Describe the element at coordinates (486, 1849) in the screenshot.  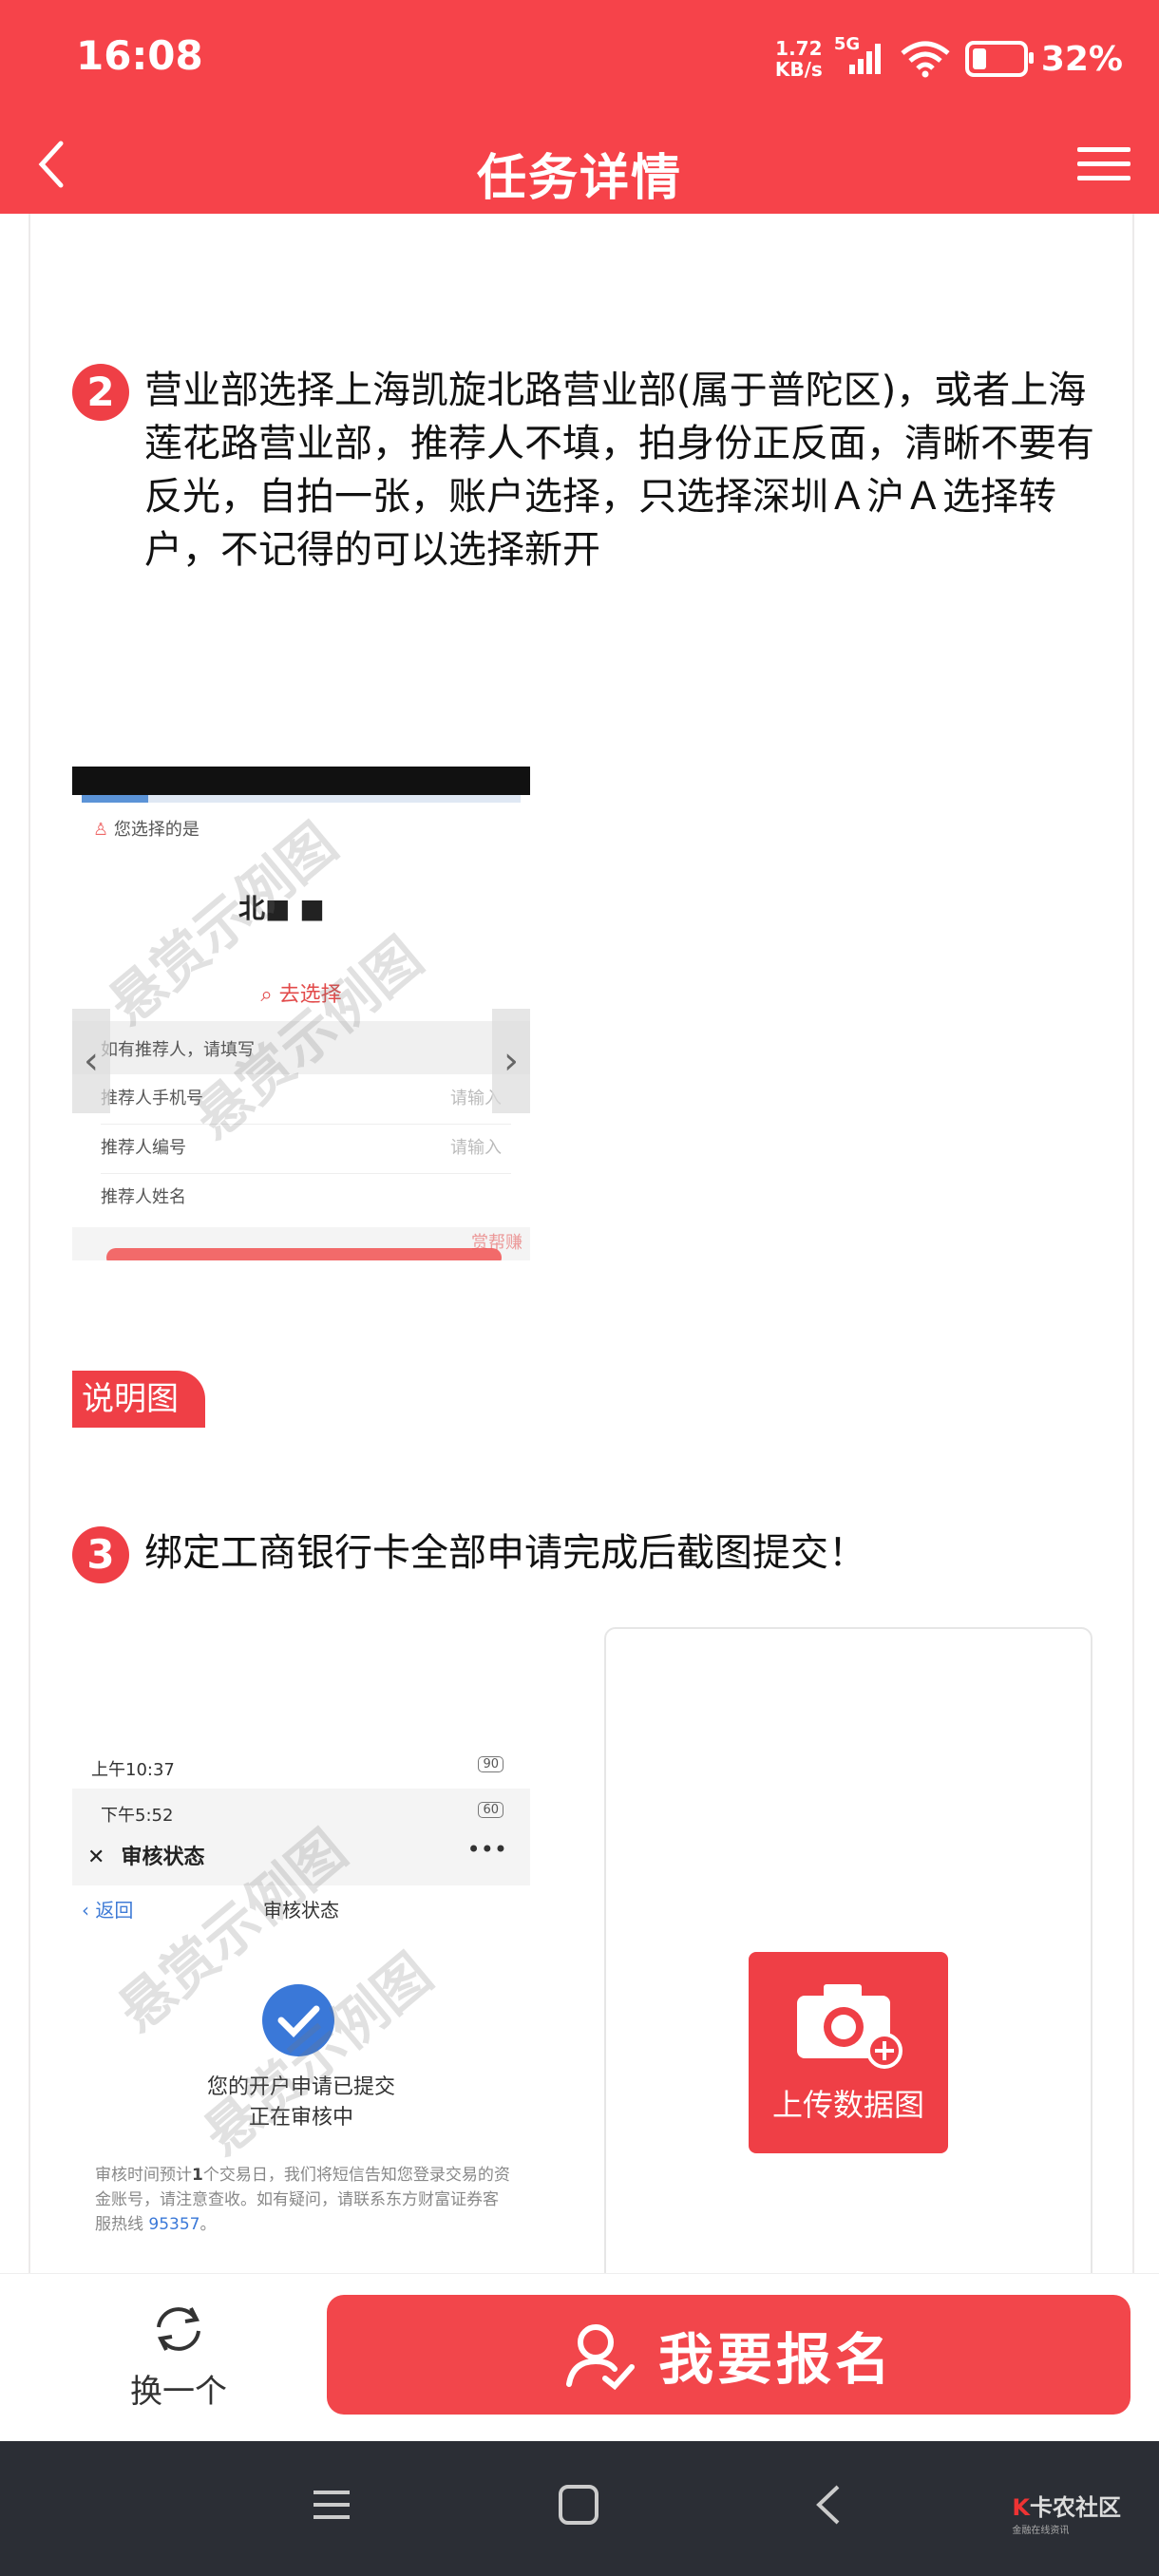
I see `more-icon: •••` at that location.